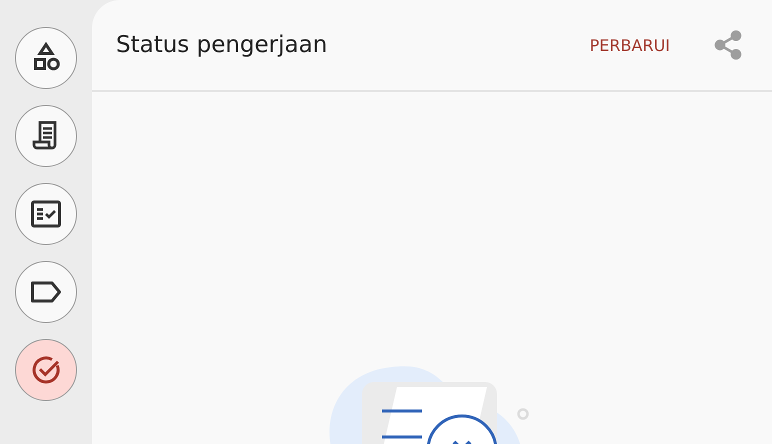 The image size is (772, 444). I want to click on refresh-button: PERBARUI, so click(630, 45).